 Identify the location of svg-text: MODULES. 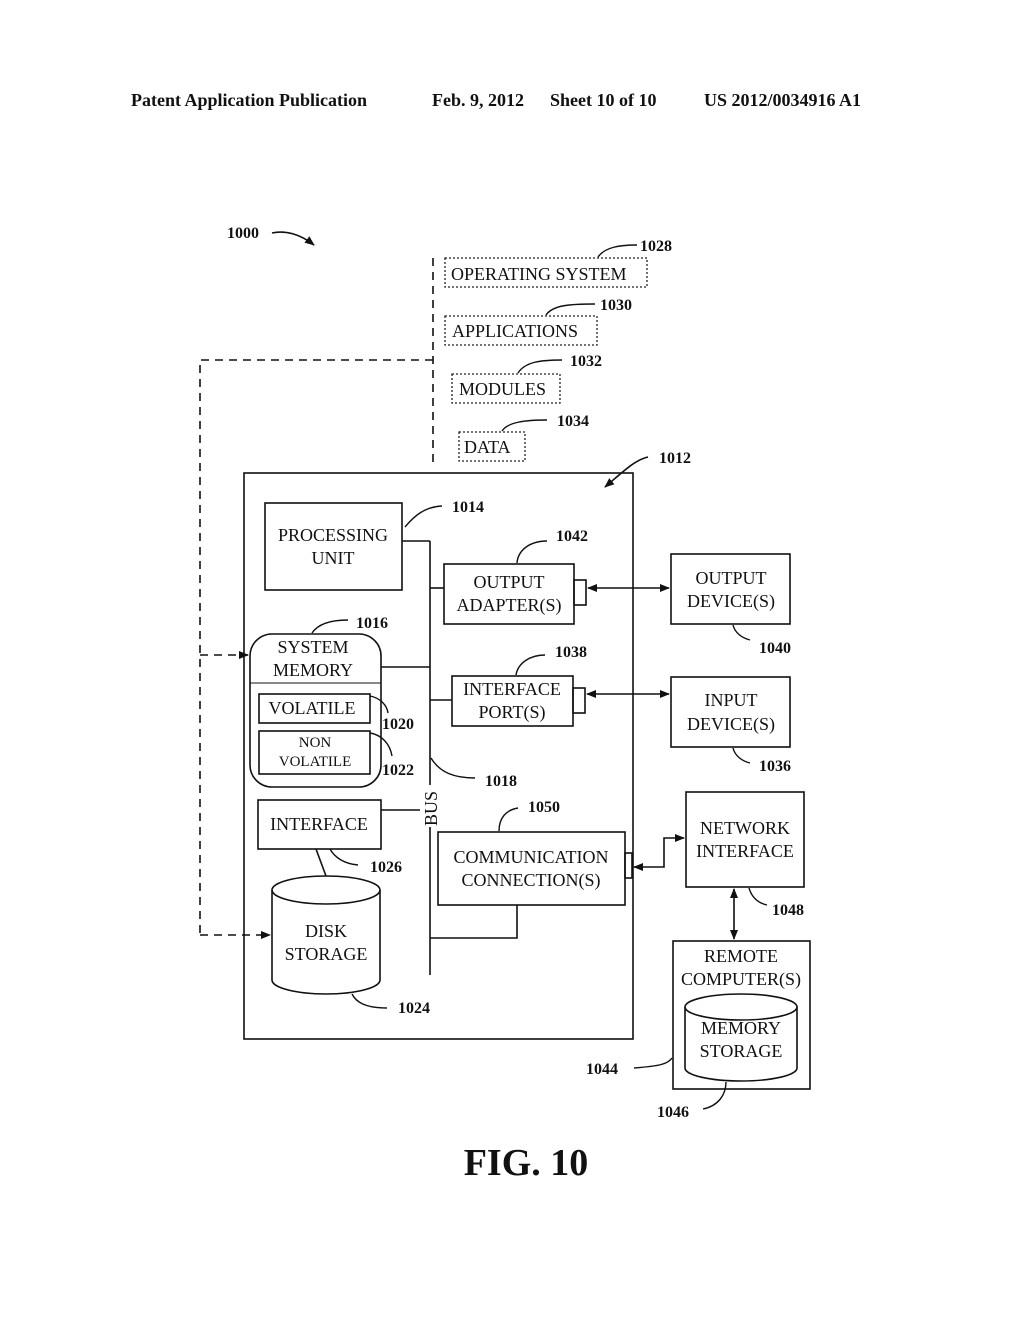
(502, 389).